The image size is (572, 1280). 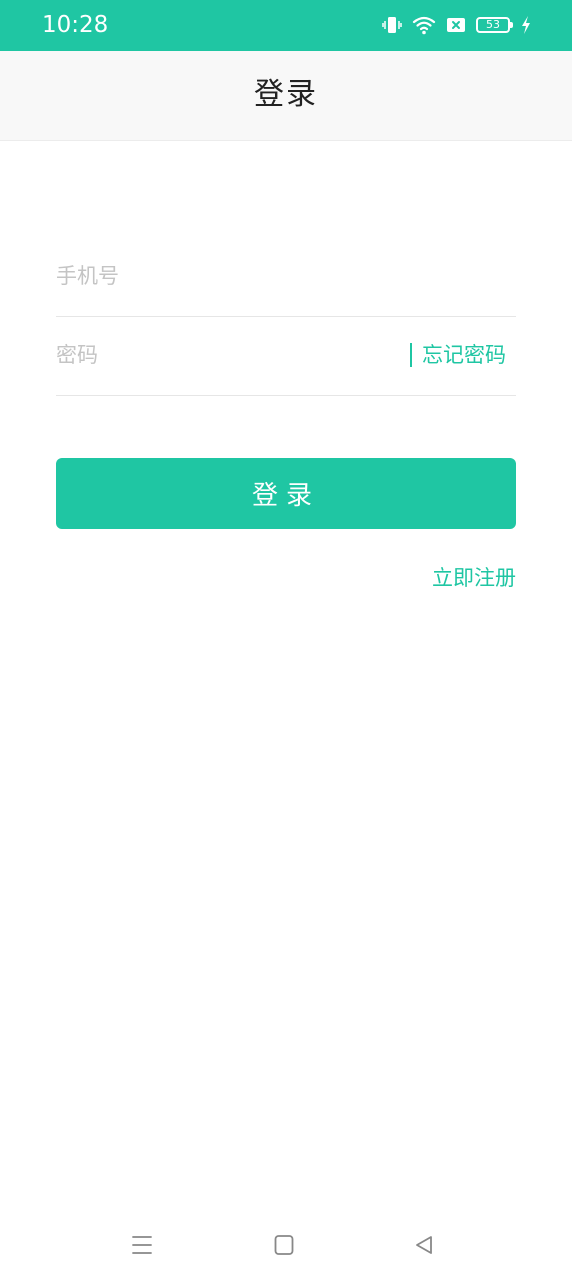 I want to click on forgot-password-link: 忘记密码, so click(x=464, y=355).